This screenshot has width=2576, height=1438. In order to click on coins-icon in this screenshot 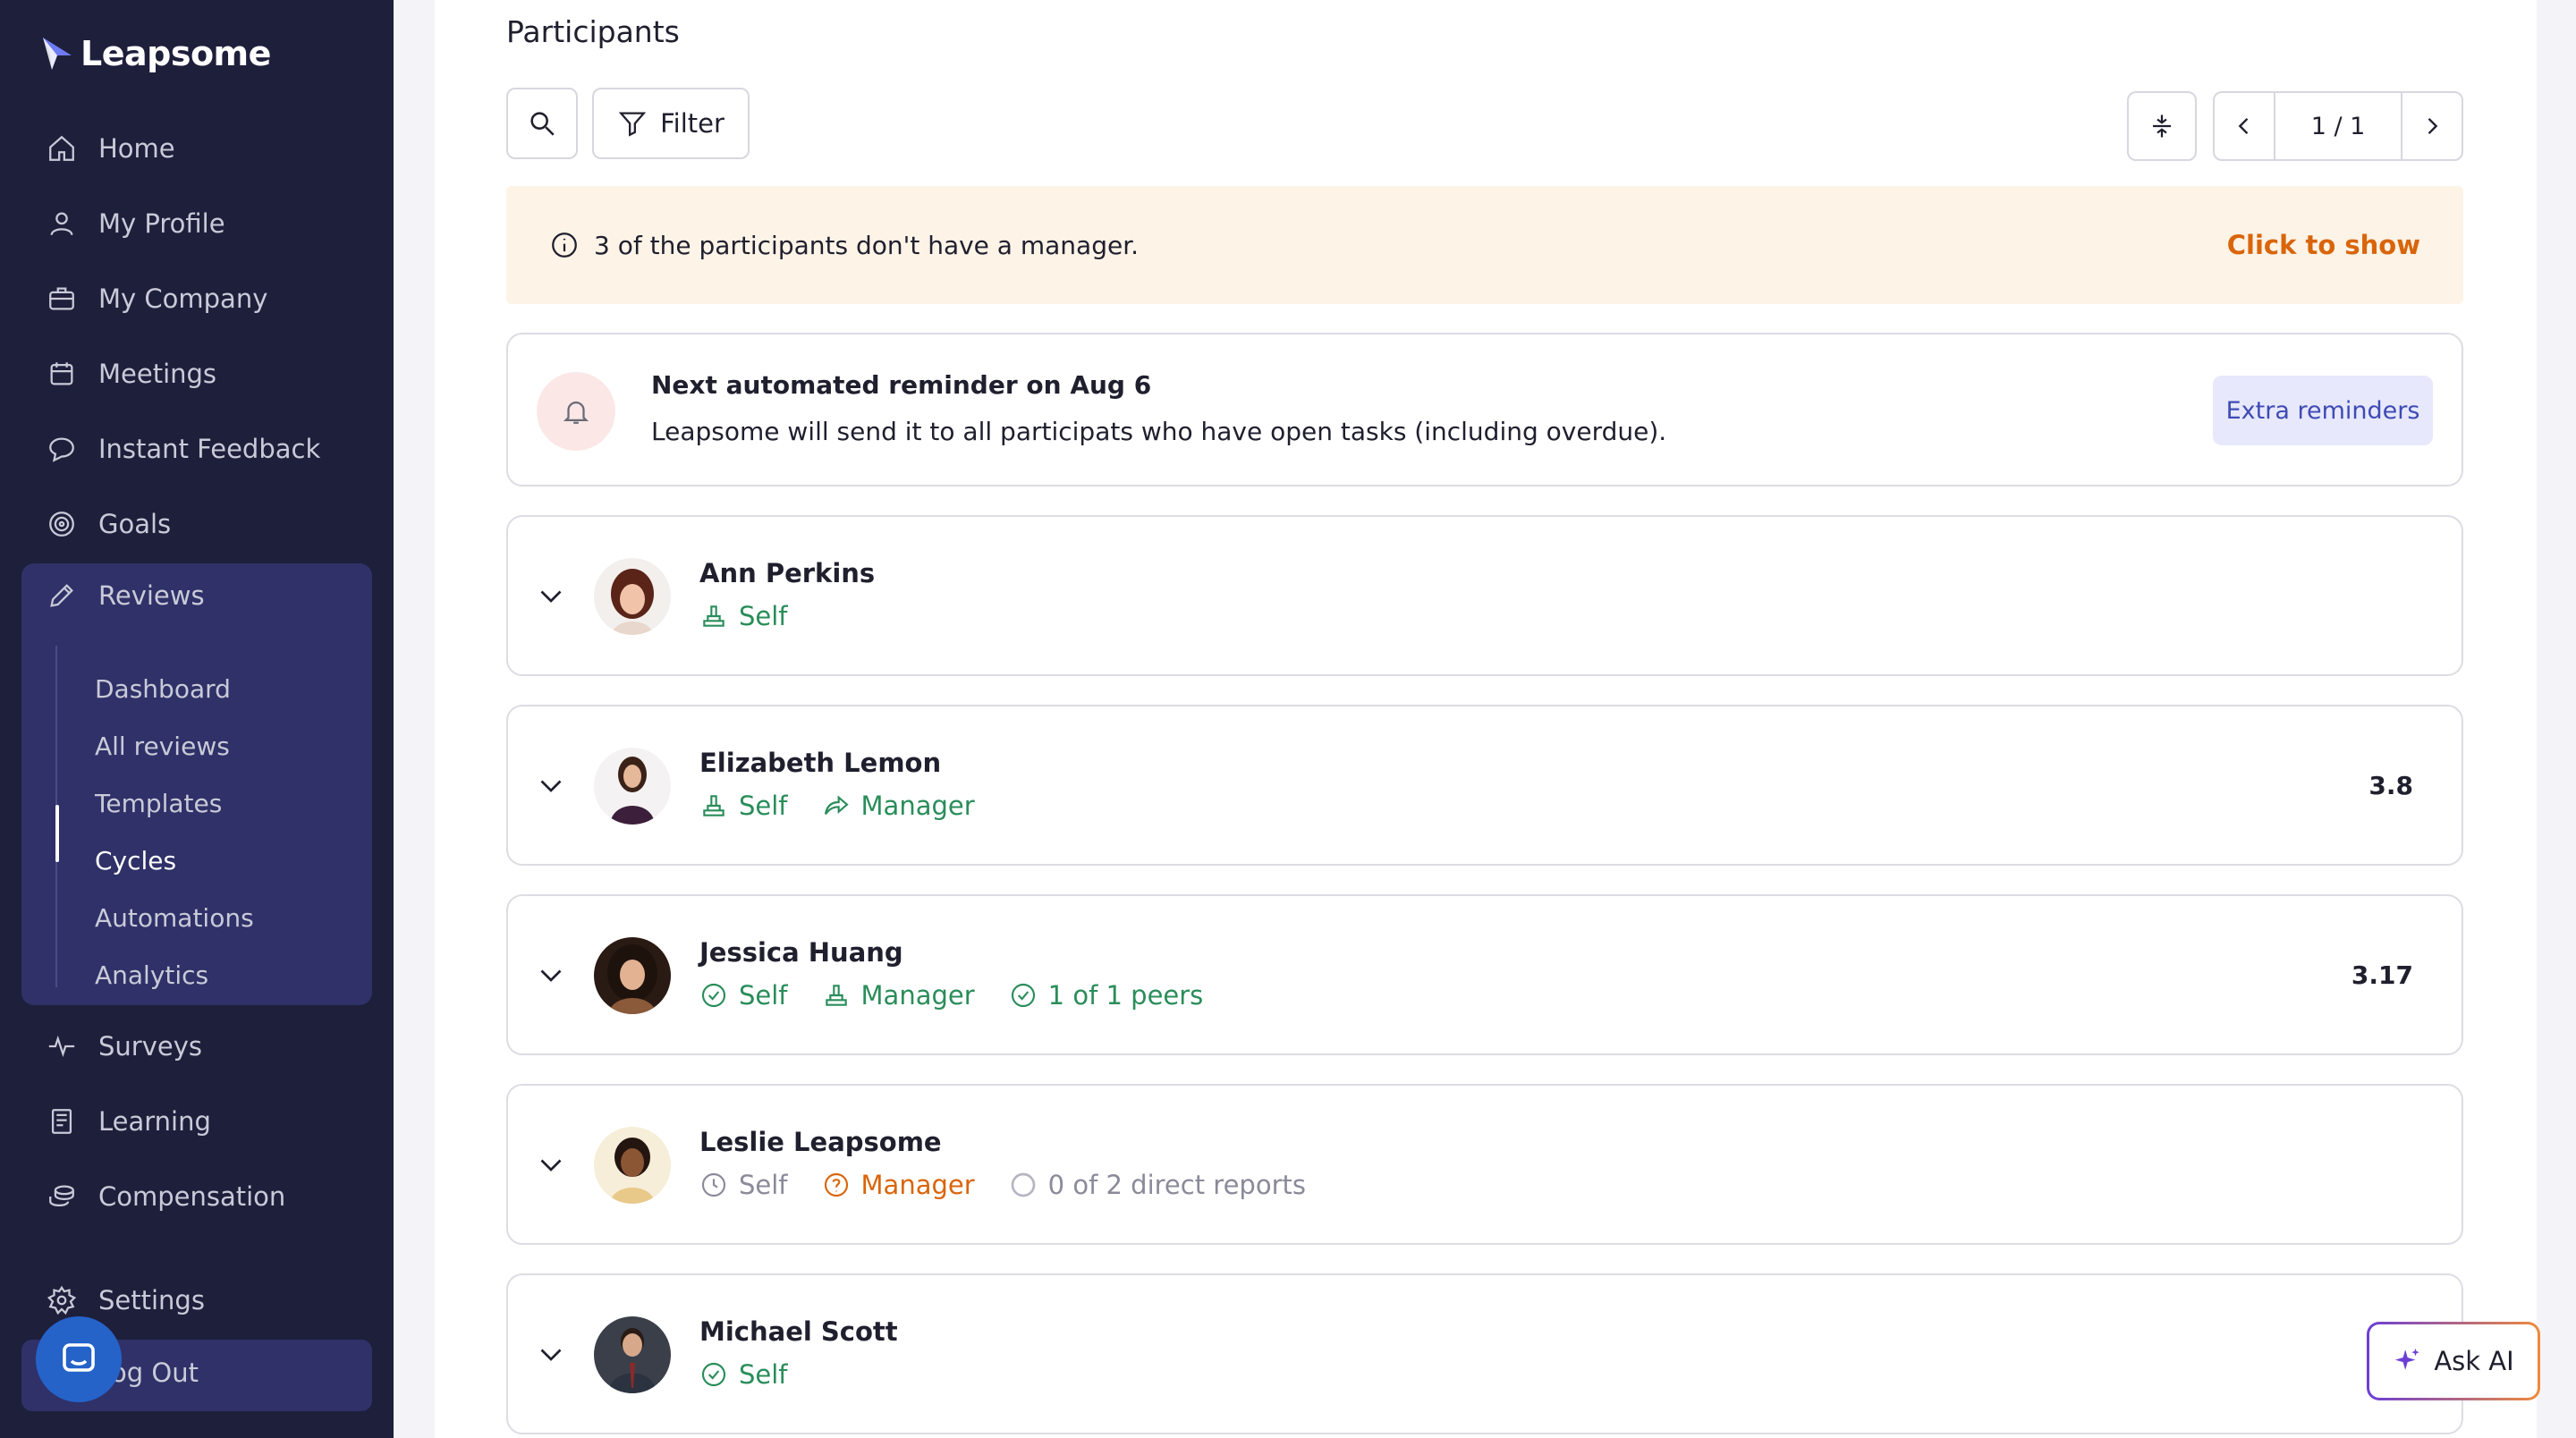, I will do `click(61, 1196)`.